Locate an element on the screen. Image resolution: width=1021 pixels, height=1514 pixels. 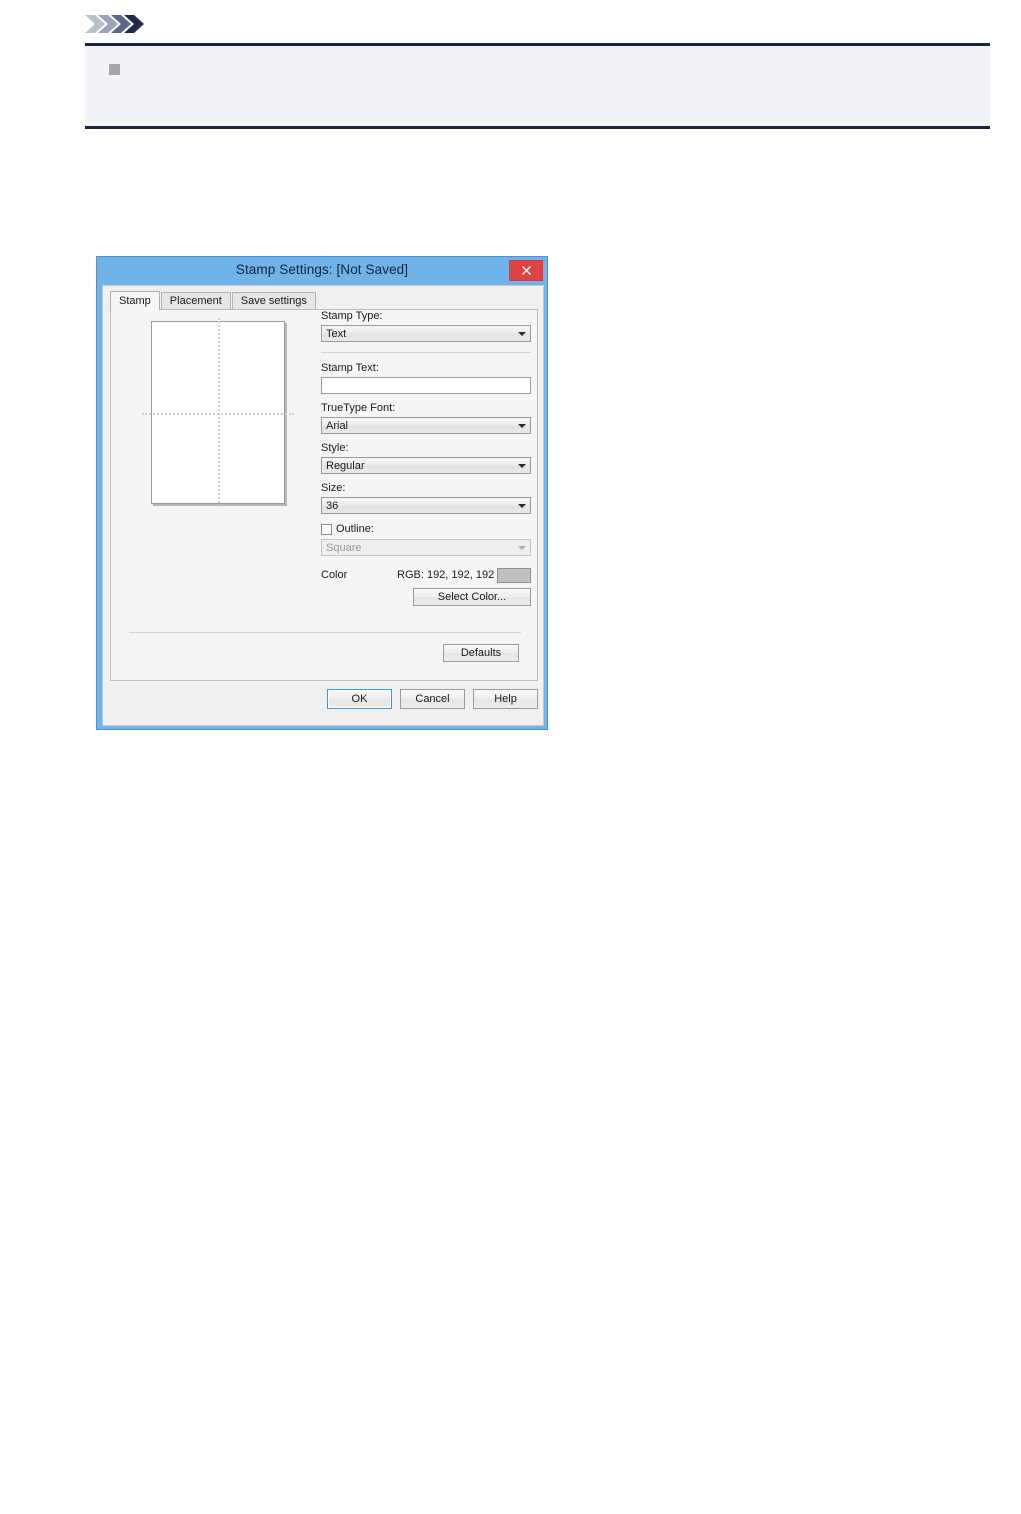
truetype-font-select: Arial is located at coordinates (426, 425).